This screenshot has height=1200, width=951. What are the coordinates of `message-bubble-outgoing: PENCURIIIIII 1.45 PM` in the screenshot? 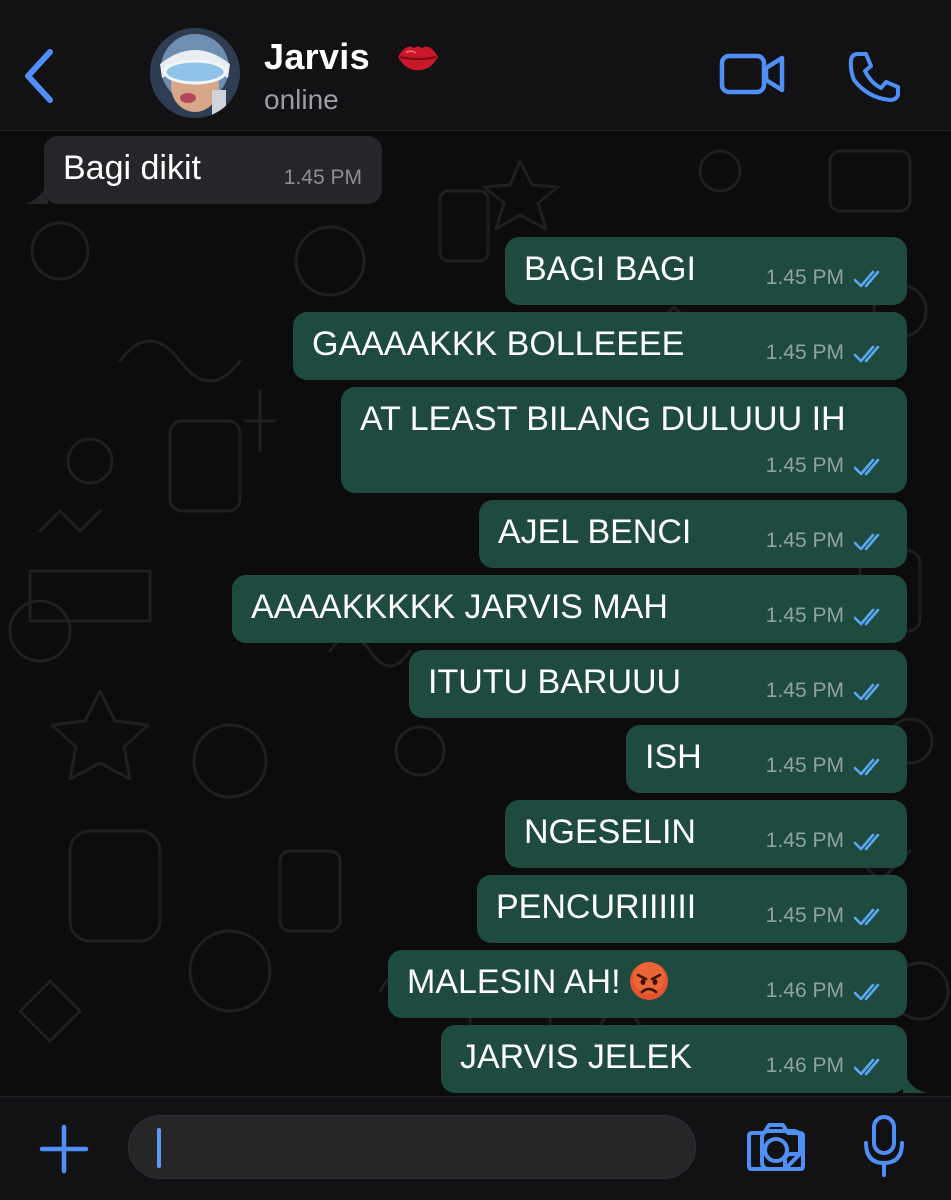 It's located at (692, 909).